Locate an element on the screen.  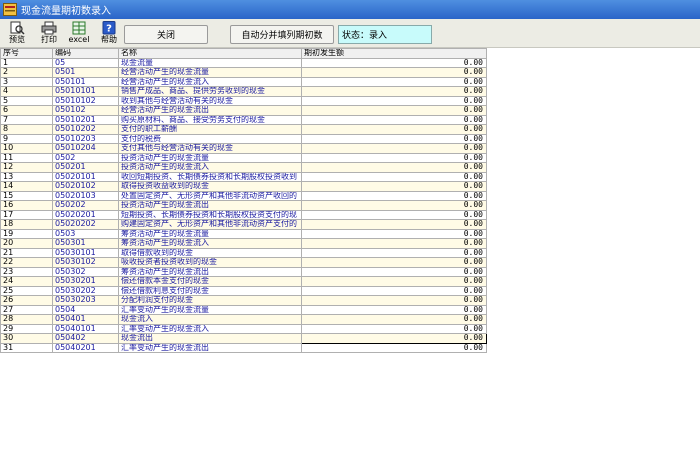
table-row: 13 05020101 收回短期投资、长期债券投资和长期股权投资收到 0.00 is located at coordinates (243, 176).